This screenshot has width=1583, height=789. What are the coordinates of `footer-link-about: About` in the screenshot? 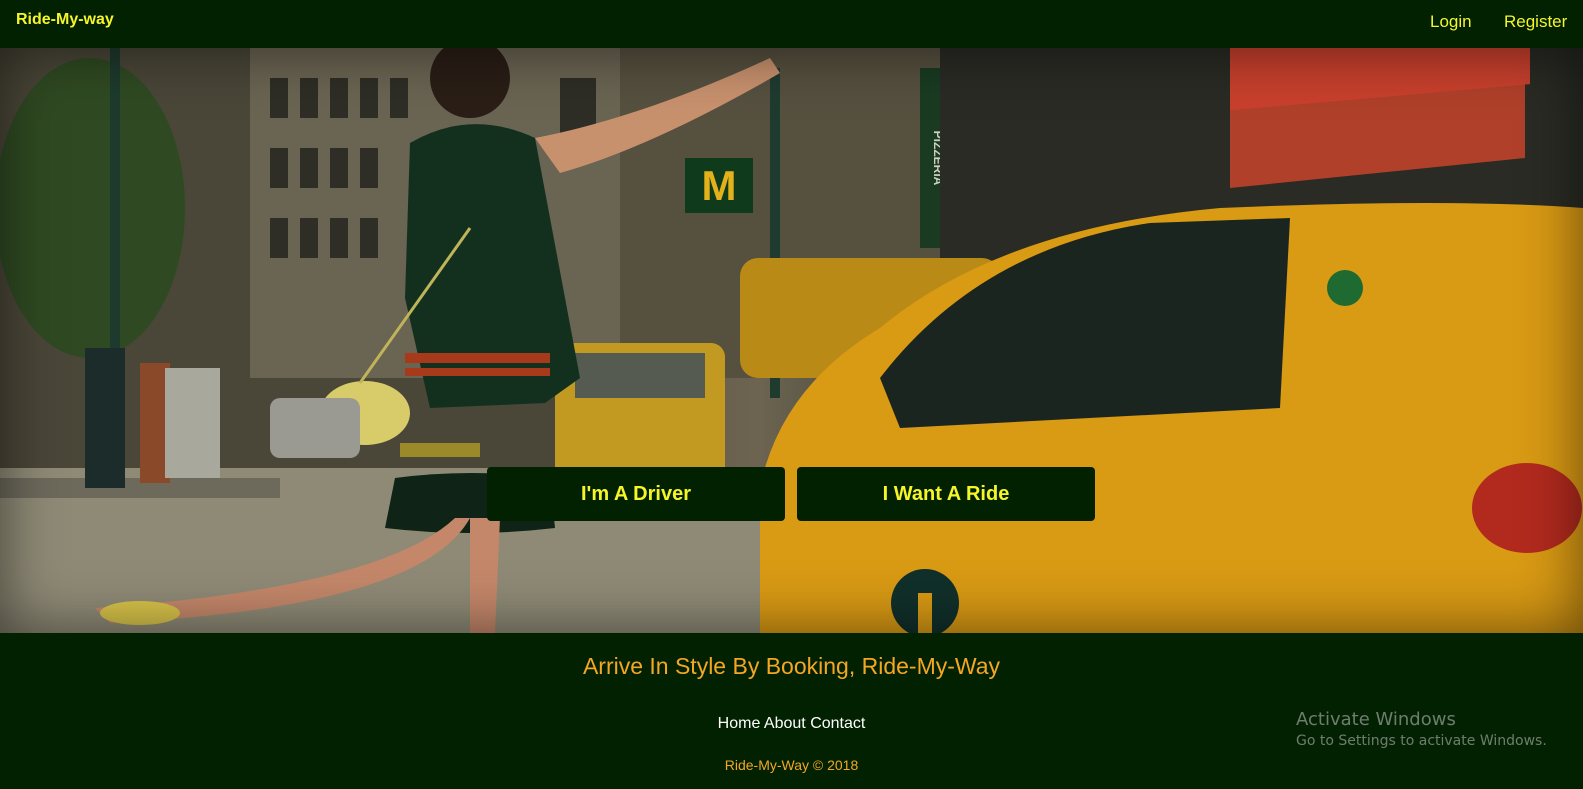 It's located at (785, 723).